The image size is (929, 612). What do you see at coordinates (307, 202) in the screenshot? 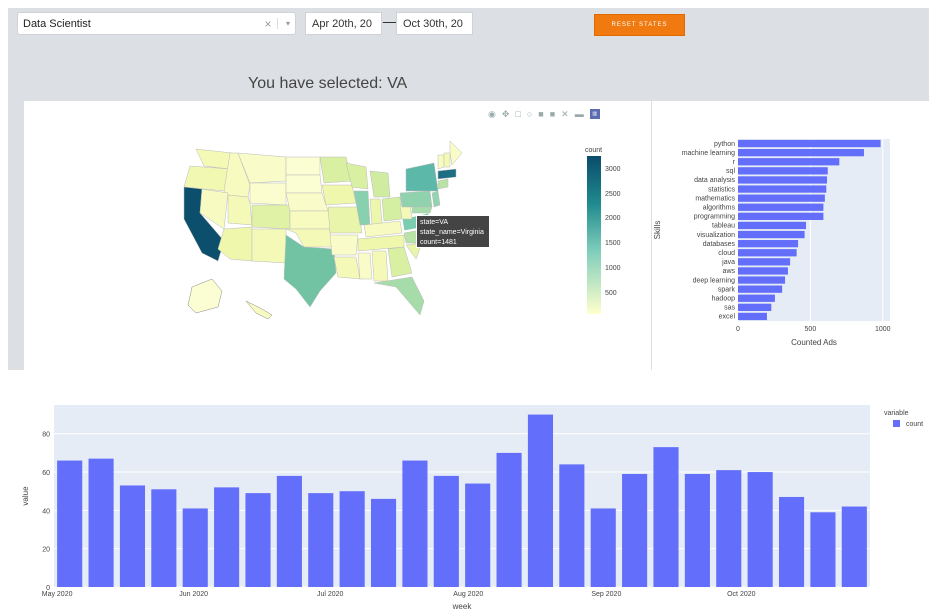
I see `state-ne` at bounding box center [307, 202].